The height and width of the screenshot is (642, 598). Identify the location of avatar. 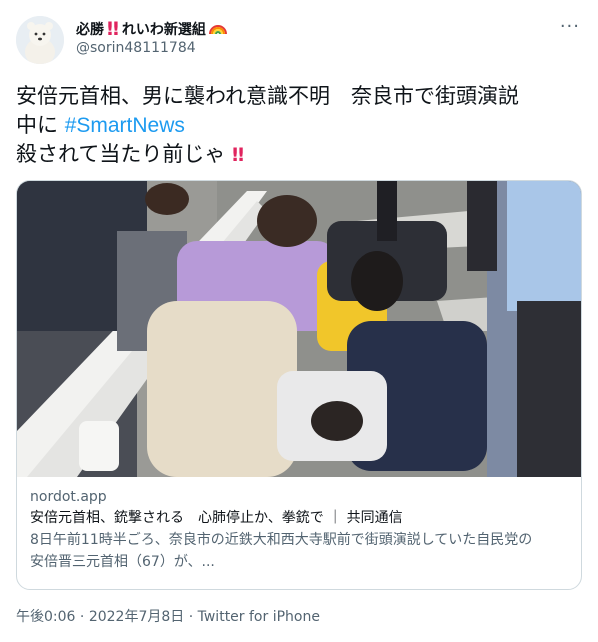
(40, 40).